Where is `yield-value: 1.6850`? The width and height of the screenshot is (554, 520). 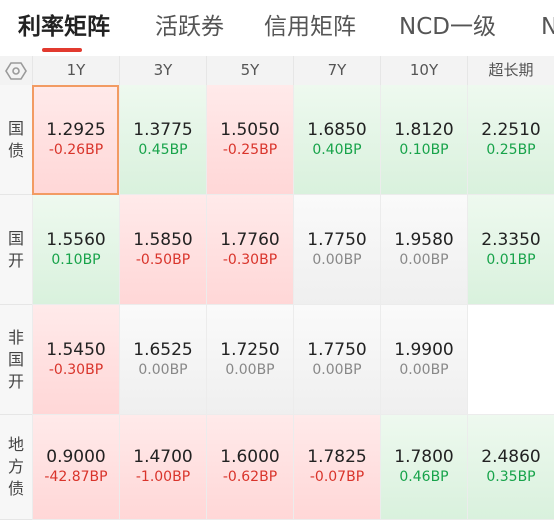
yield-value: 1.6850 is located at coordinates (337, 129).